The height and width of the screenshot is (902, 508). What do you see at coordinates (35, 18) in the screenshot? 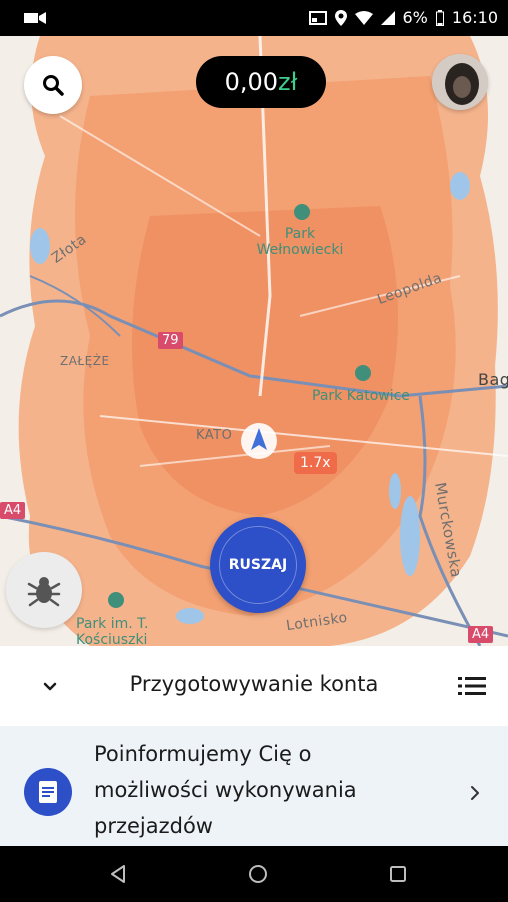
I see `video-camera-icon` at bounding box center [35, 18].